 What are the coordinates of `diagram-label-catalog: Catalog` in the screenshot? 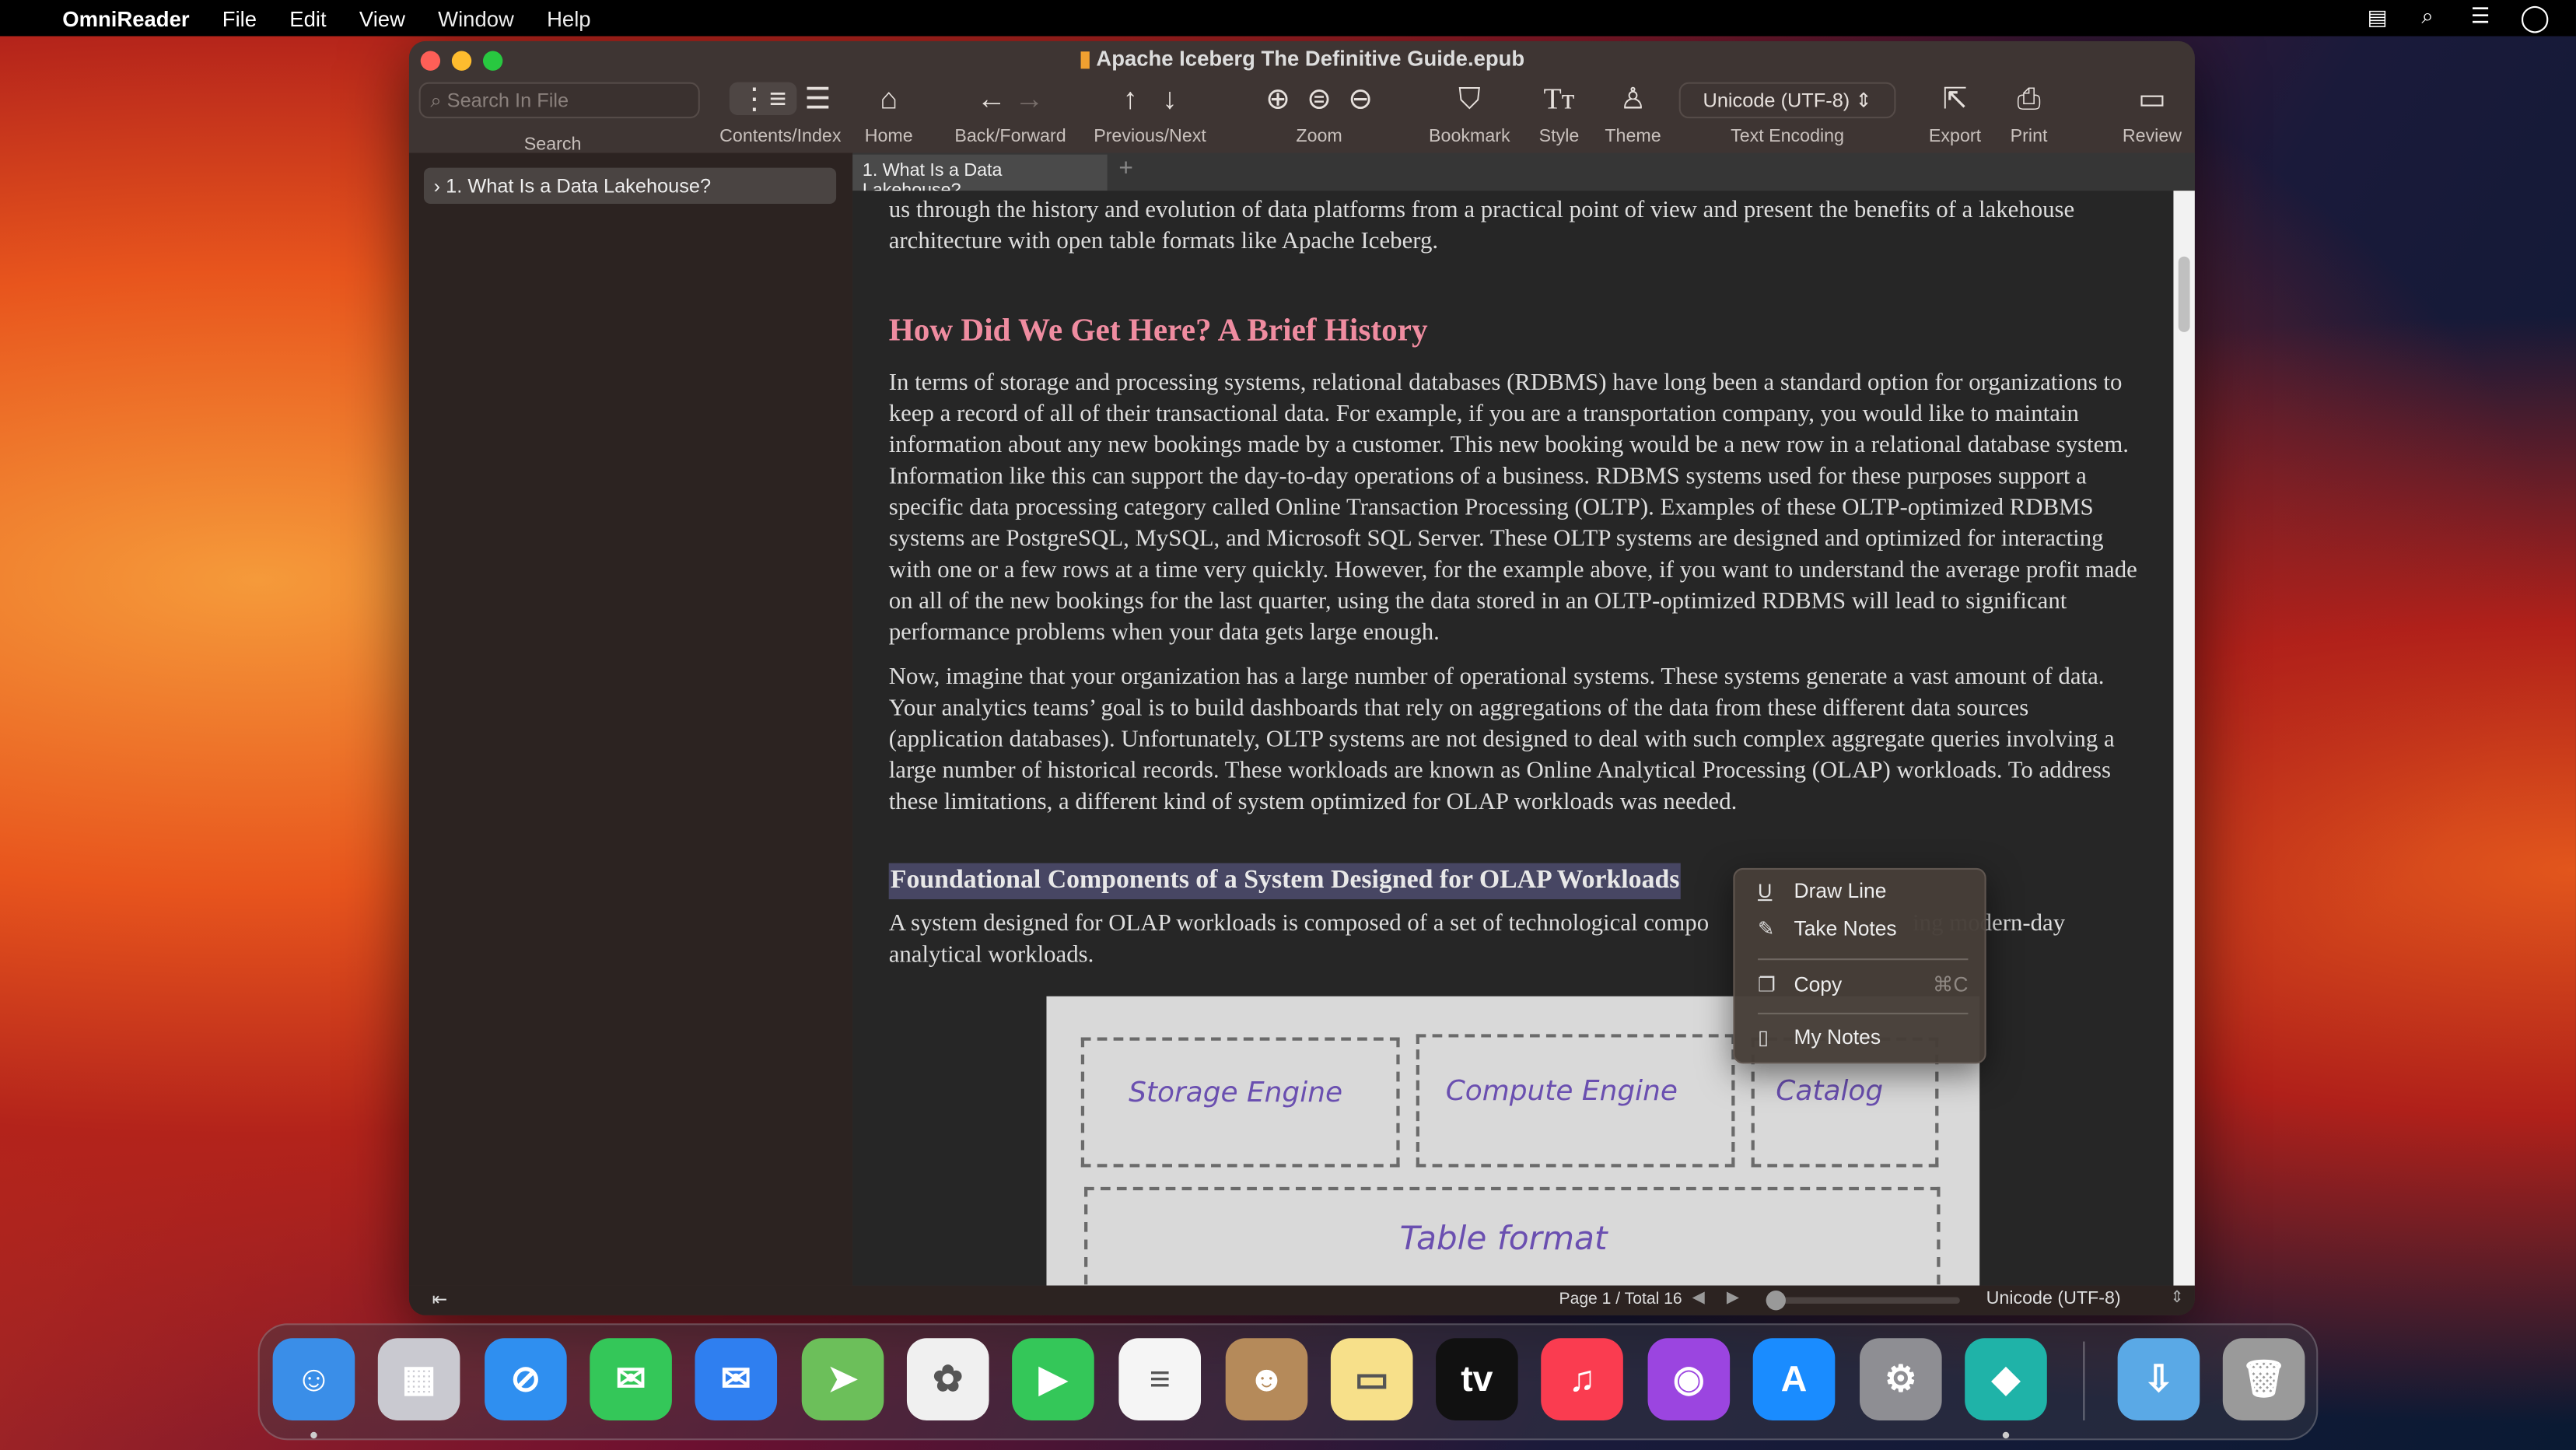 It's located at (1830, 1092).